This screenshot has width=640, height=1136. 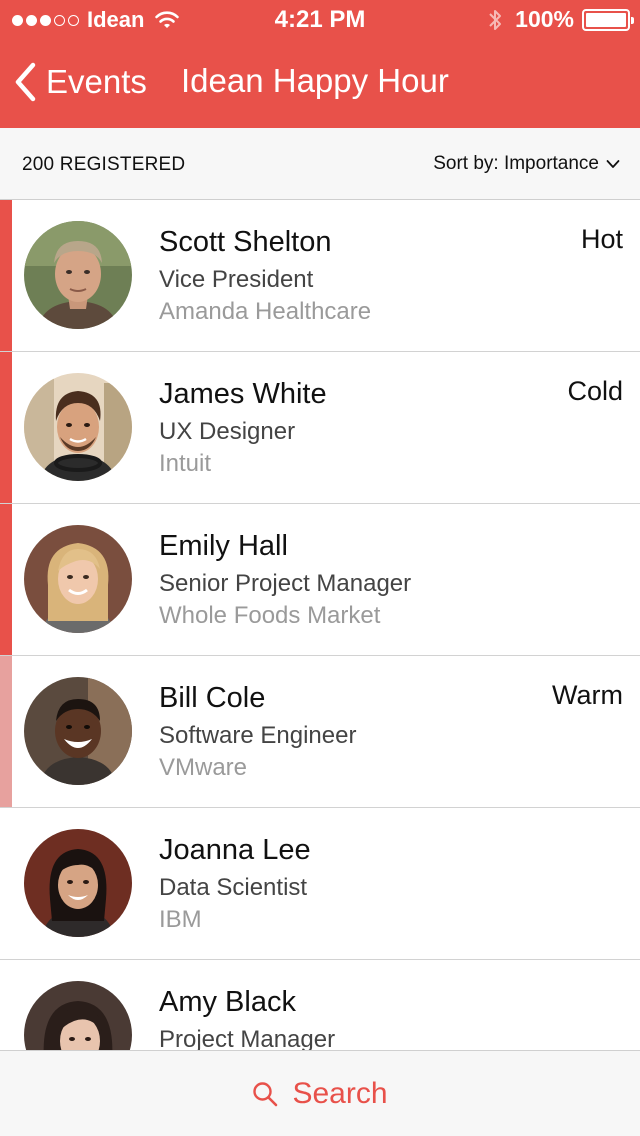 I want to click on attendee-company: VMware, so click(x=203, y=767).